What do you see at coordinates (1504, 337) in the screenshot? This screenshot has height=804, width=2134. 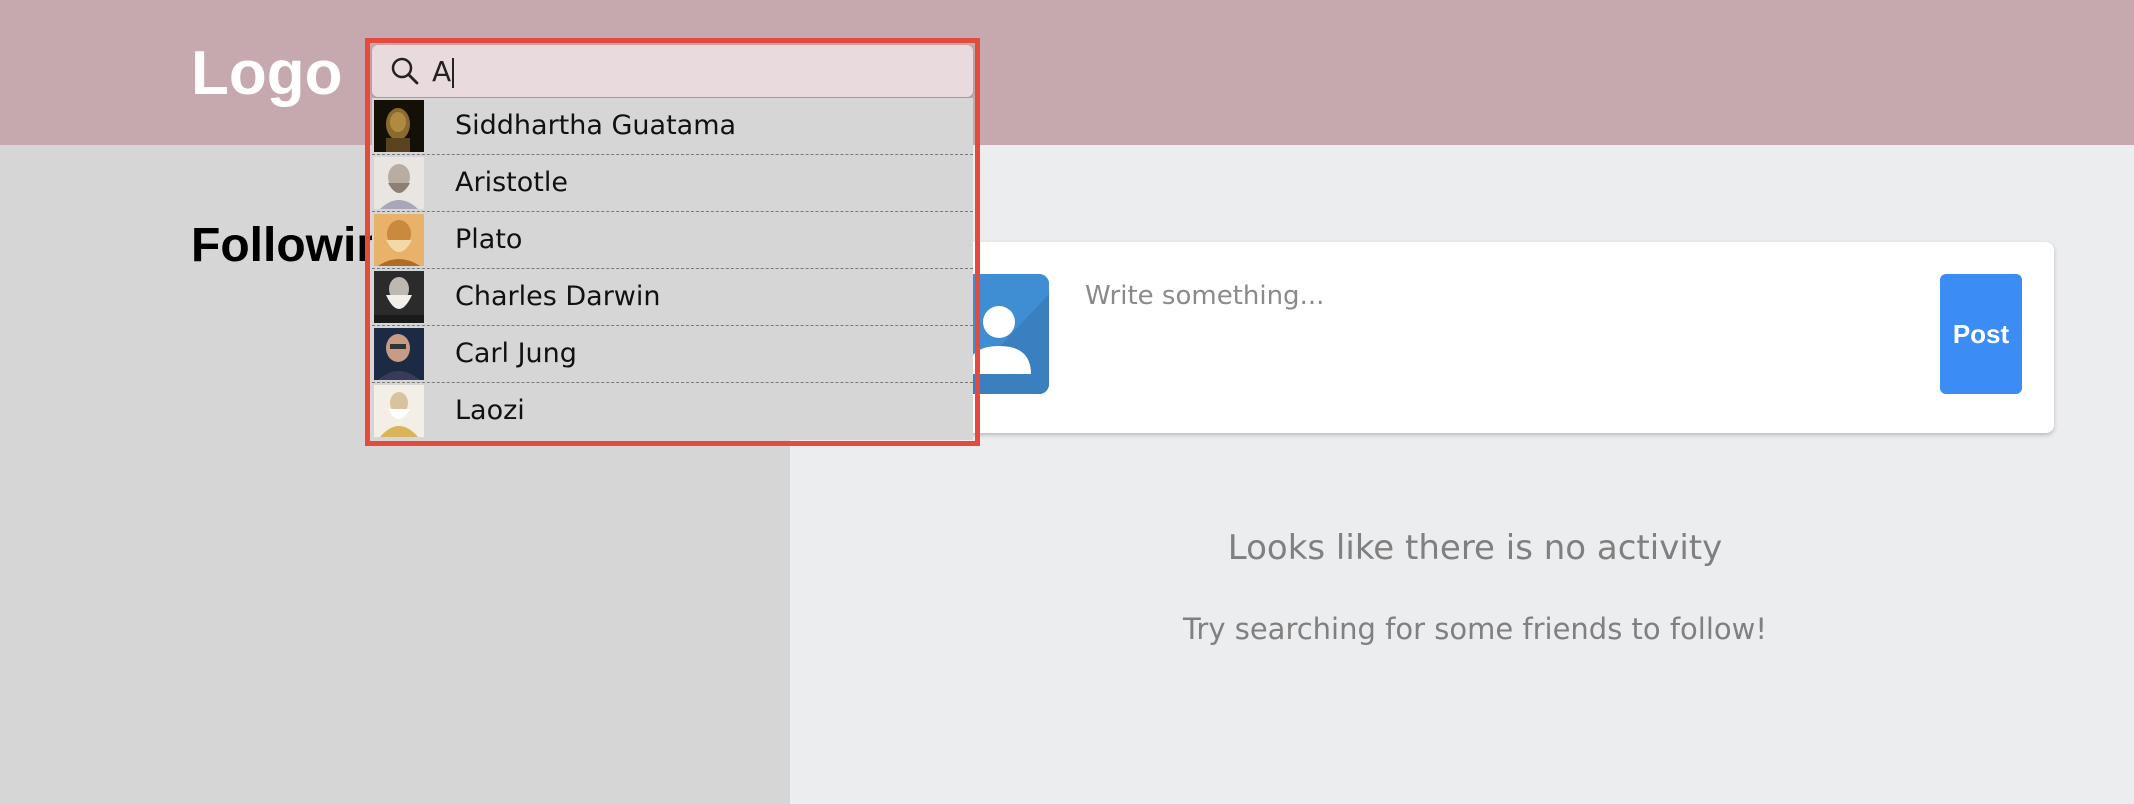 I see `post-composer` at bounding box center [1504, 337].